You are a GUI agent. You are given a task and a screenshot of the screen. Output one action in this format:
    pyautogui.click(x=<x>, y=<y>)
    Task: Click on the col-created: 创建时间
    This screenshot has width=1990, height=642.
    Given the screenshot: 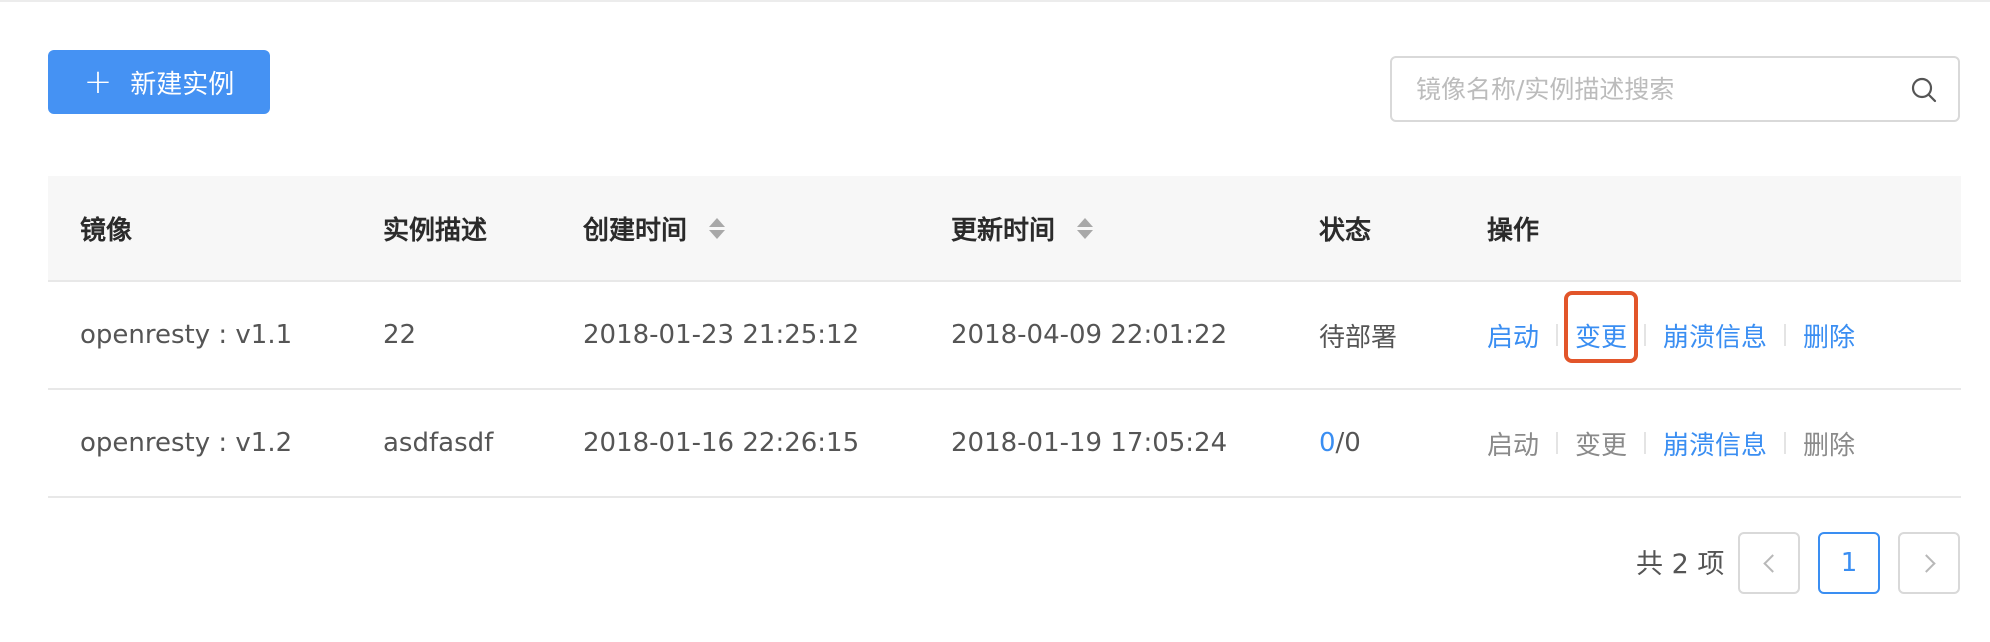 What is the action you would take?
    pyautogui.click(x=654, y=228)
    